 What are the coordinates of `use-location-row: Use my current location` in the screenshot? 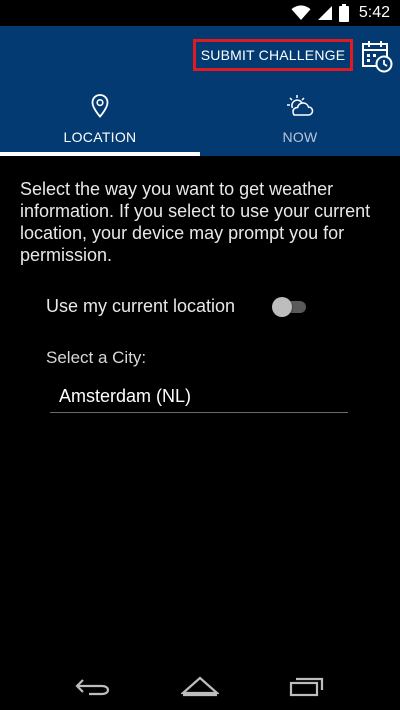 It's located at (177, 306).